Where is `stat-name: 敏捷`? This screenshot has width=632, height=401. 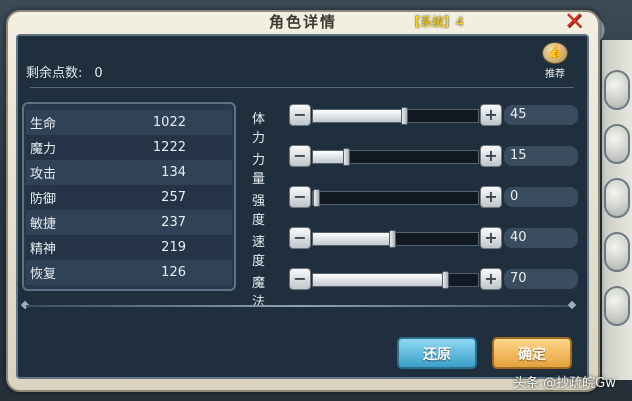
stat-name: 敏捷 is located at coordinates (43, 224).